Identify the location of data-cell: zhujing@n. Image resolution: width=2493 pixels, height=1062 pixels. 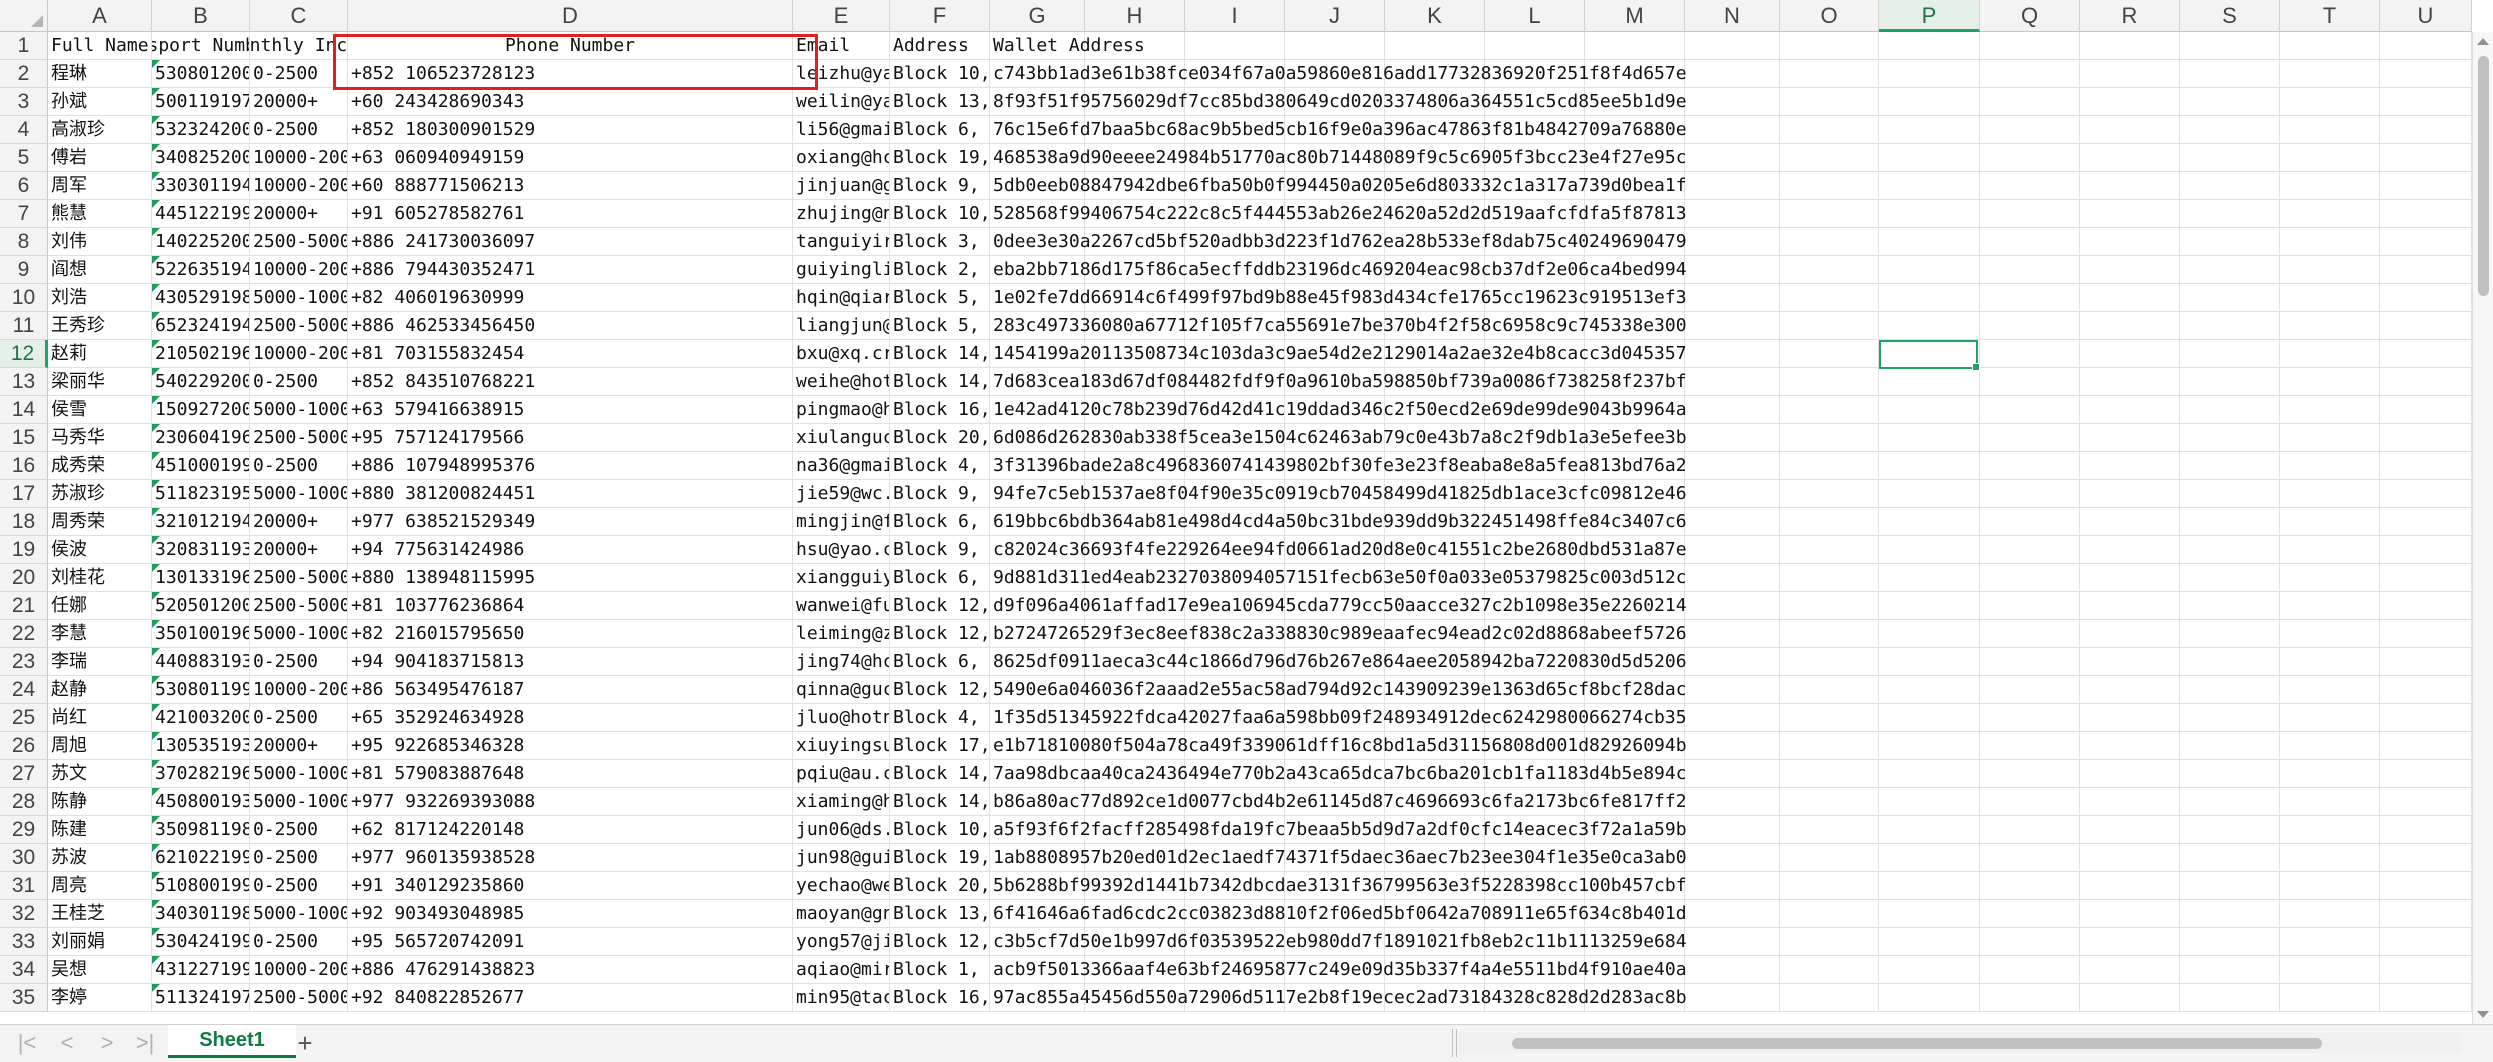
(841, 214).